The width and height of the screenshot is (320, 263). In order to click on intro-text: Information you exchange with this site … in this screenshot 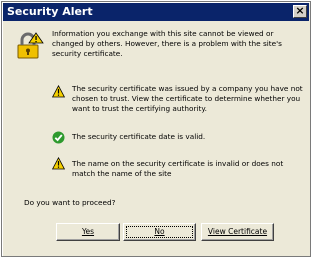, I will do `click(167, 43)`.